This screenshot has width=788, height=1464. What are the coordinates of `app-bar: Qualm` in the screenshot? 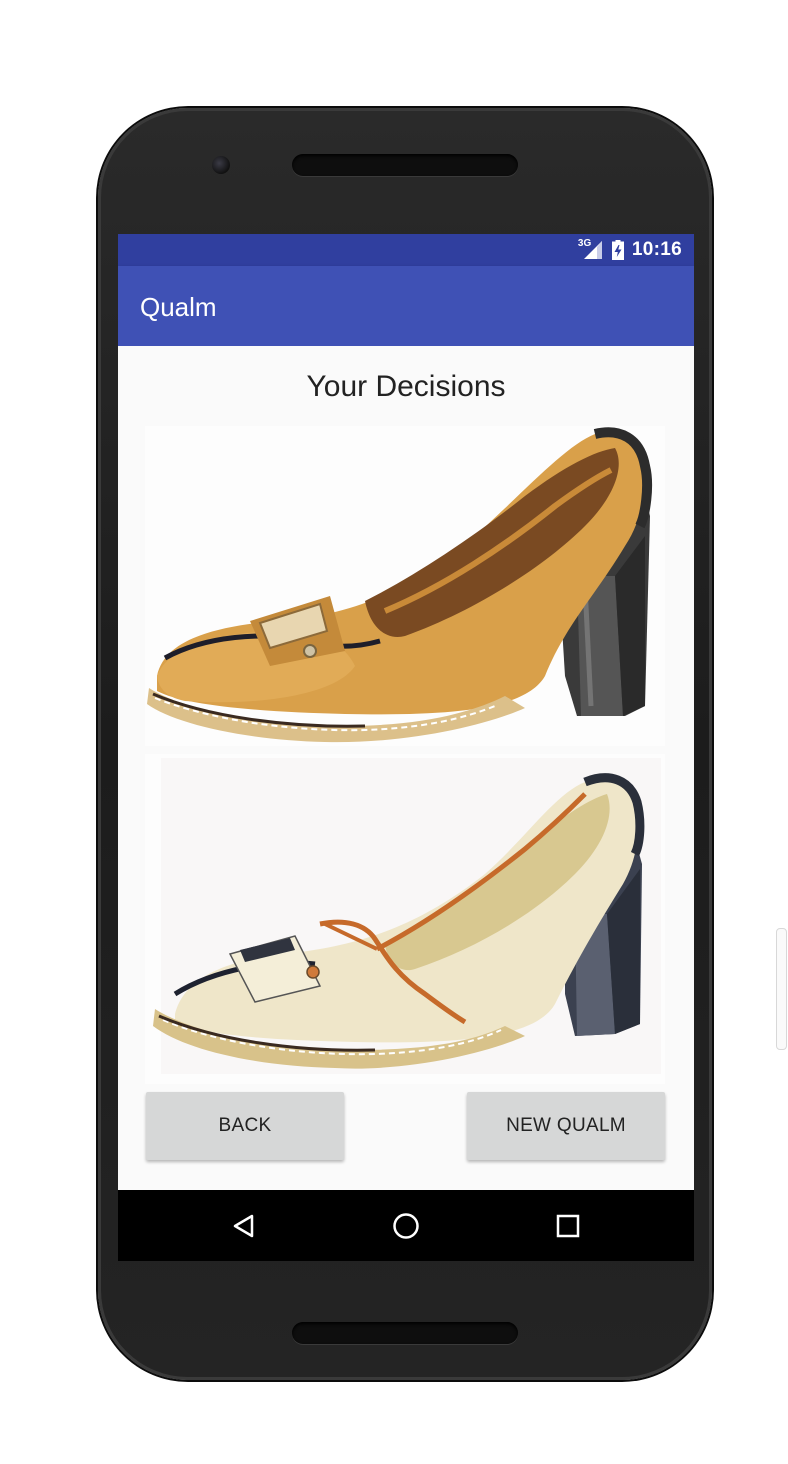 It's located at (406, 306).